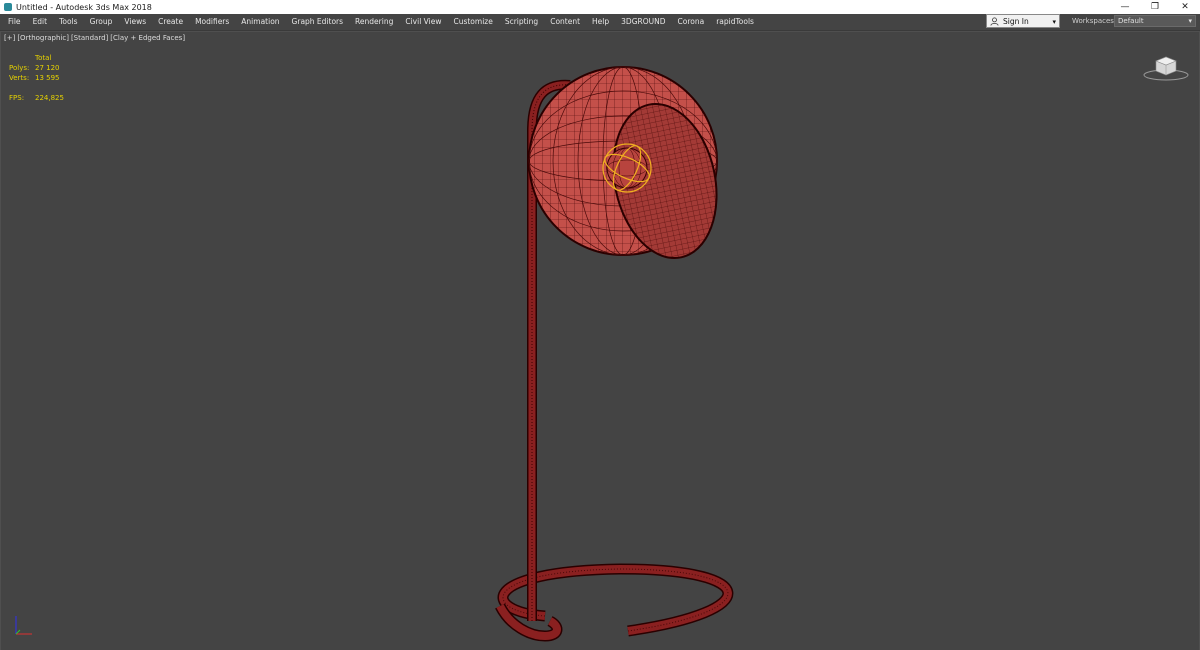 This screenshot has width=1200, height=650. Describe the element at coordinates (8, 7) in the screenshot. I see `app-logo-icon` at that location.